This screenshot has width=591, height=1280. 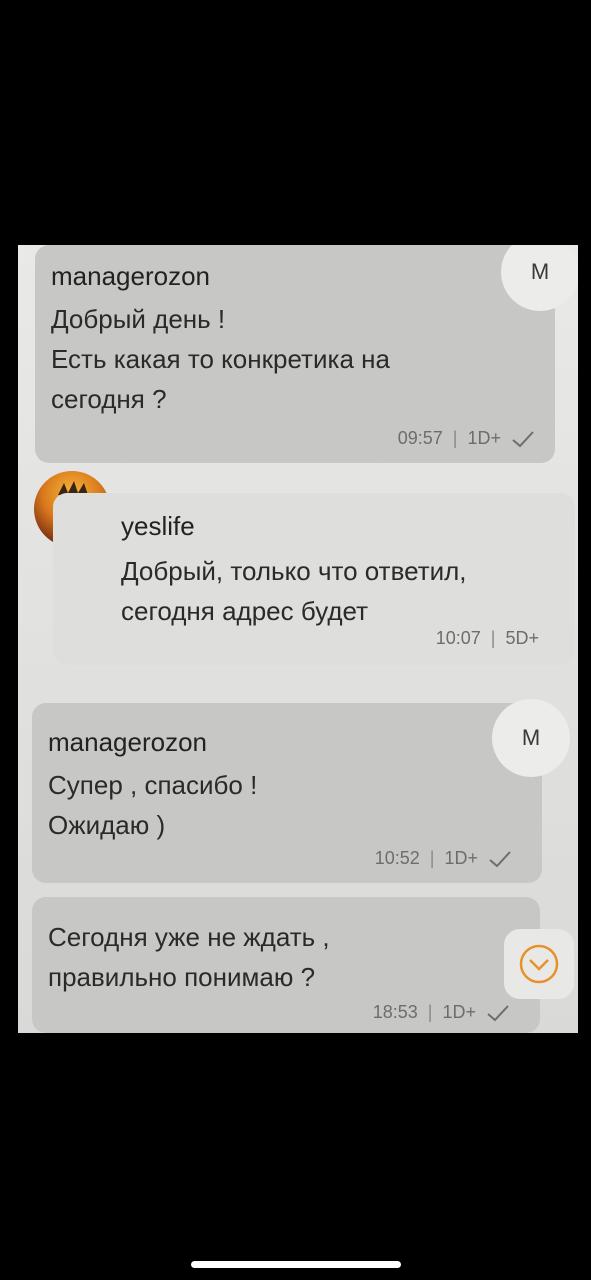 I want to click on sender-name: yeslife, so click(x=158, y=526).